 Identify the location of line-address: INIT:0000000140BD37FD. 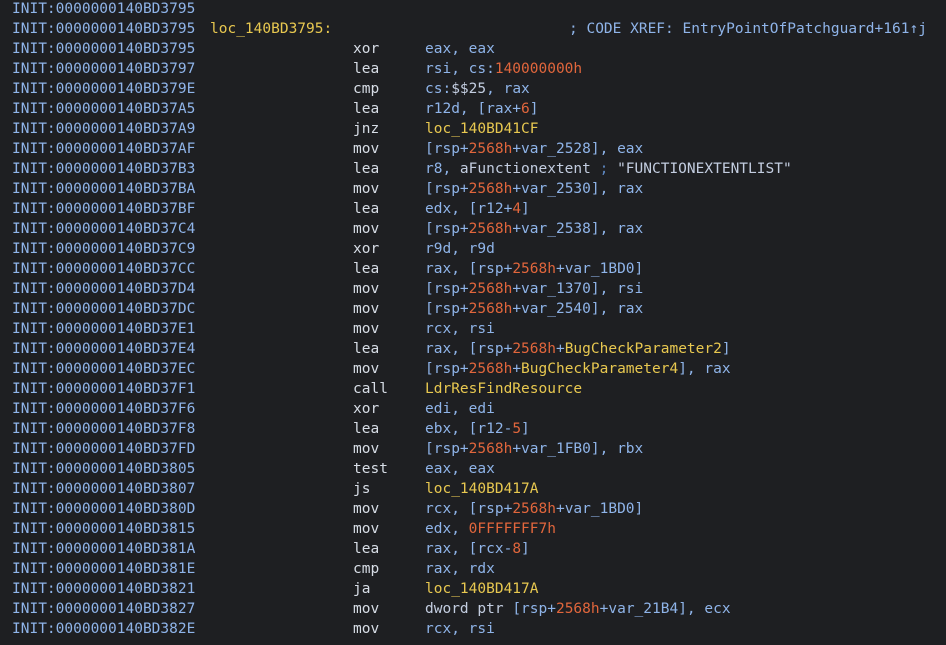
(103, 449).